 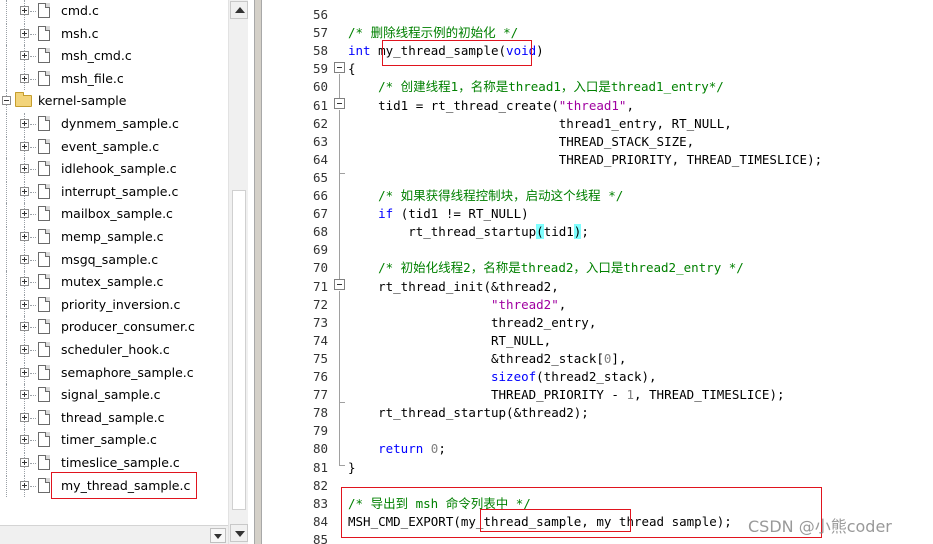 What do you see at coordinates (114, 259) in the screenshot?
I see `tree-file-item: msgq_sample.c` at bounding box center [114, 259].